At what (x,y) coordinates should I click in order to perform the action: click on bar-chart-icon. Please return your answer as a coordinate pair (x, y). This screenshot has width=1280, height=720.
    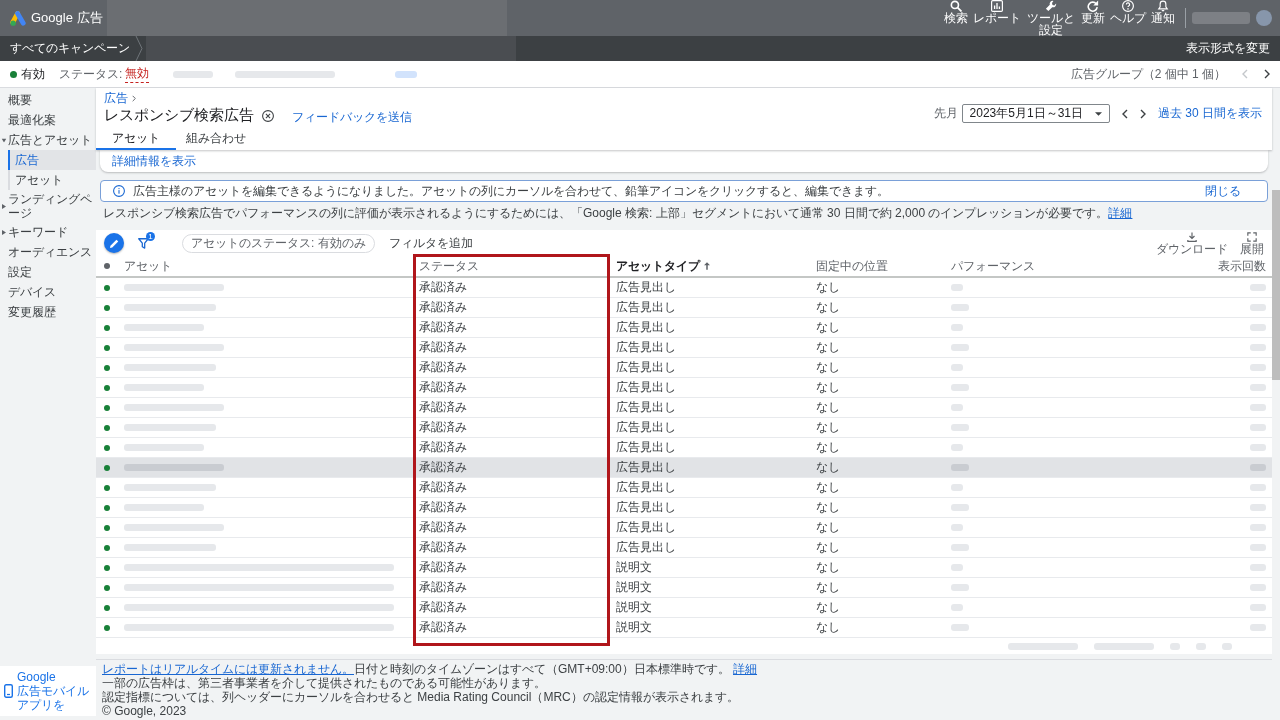
    Looking at the image, I should click on (997, 6).